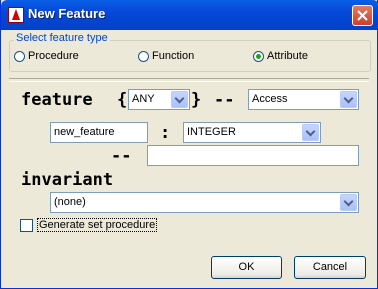  I want to click on feature-name-value: new_feature, so click(84, 132).